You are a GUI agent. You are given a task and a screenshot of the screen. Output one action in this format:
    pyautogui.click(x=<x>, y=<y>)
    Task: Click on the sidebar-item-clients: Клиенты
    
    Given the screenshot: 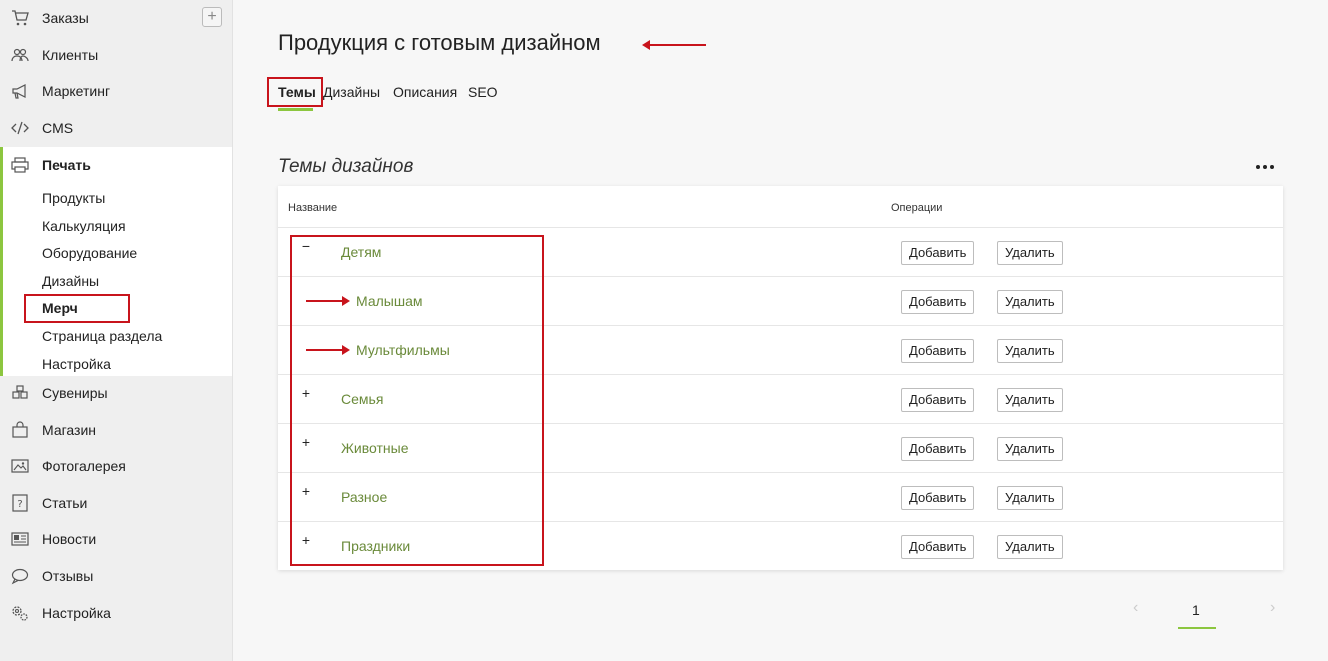 What is the action you would take?
    pyautogui.click(x=116, y=55)
    